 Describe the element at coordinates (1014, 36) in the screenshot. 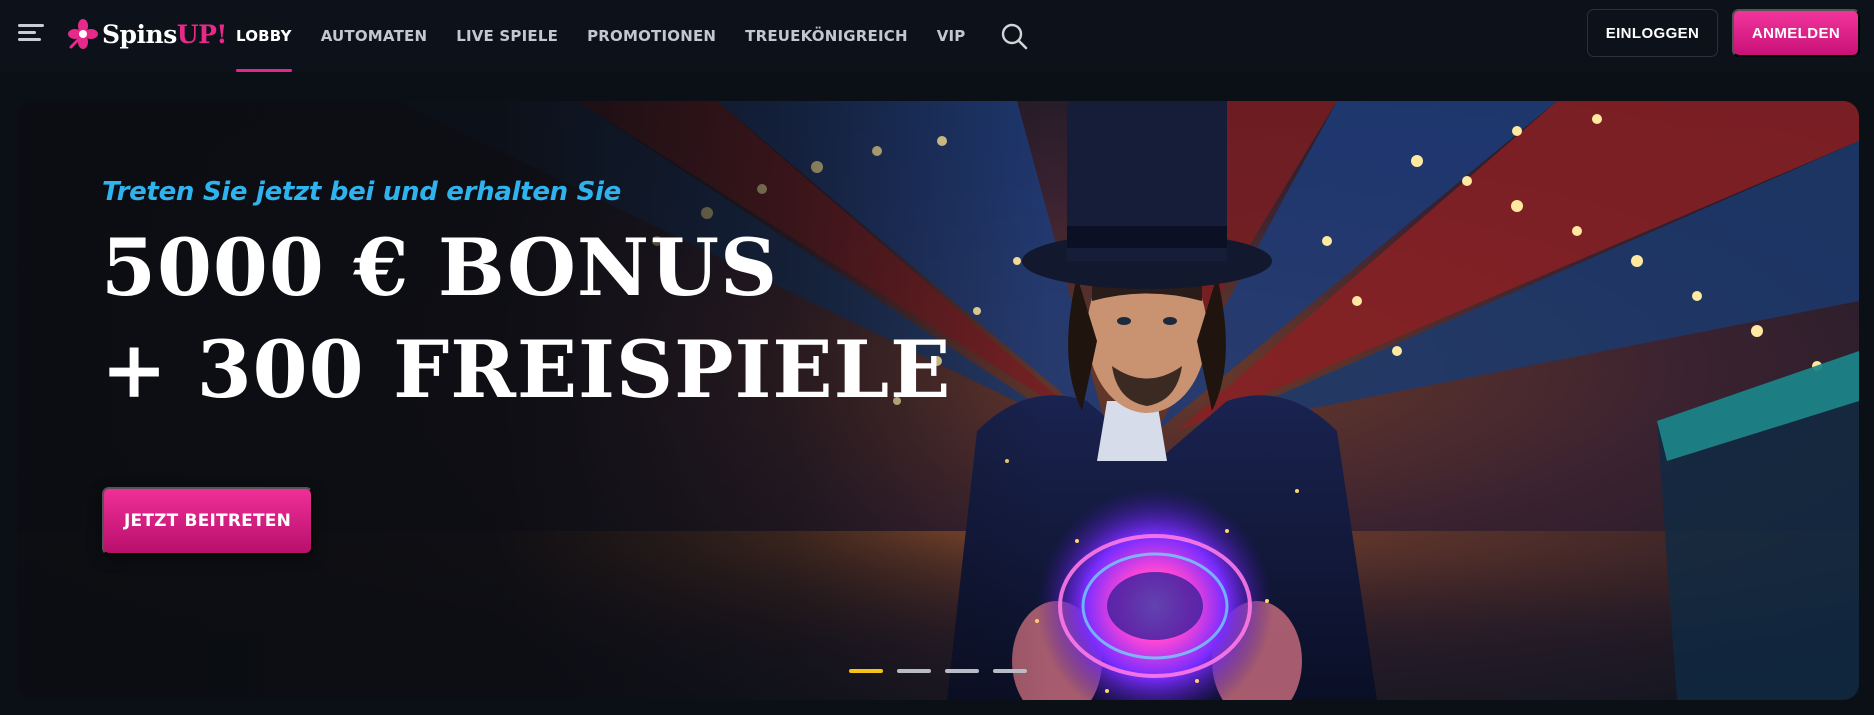

I see `search-icon` at that location.